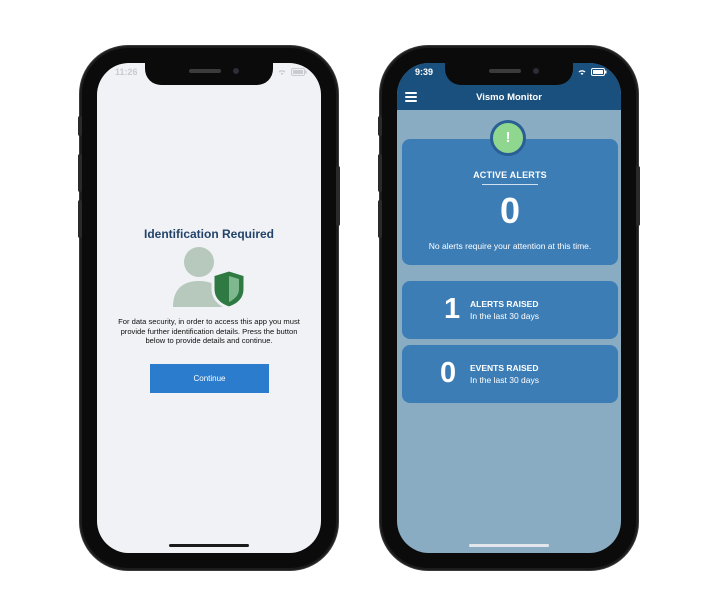 This screenshot has width=715, height=615. What do you see at coordinates (452, 309) in the screenshot?
I see `alerts-raised-count: 1` at bounding box center [452, 309].